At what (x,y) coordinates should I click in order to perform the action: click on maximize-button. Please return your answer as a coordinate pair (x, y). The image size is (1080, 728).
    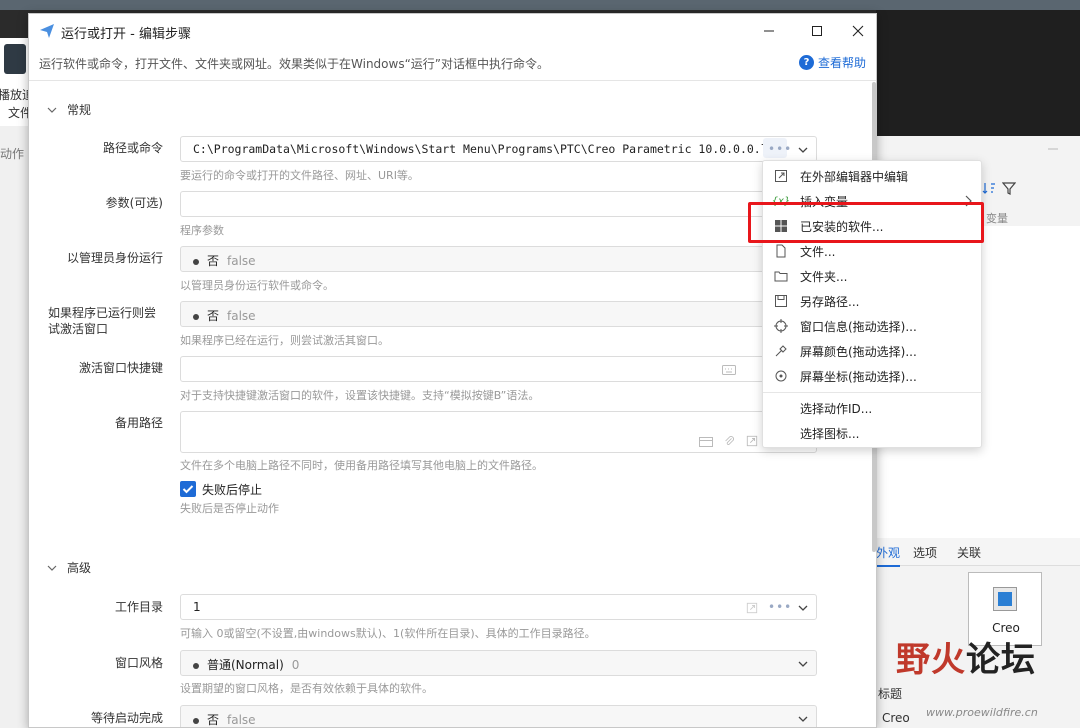
    Looking at the image, I should click on (817, 31).